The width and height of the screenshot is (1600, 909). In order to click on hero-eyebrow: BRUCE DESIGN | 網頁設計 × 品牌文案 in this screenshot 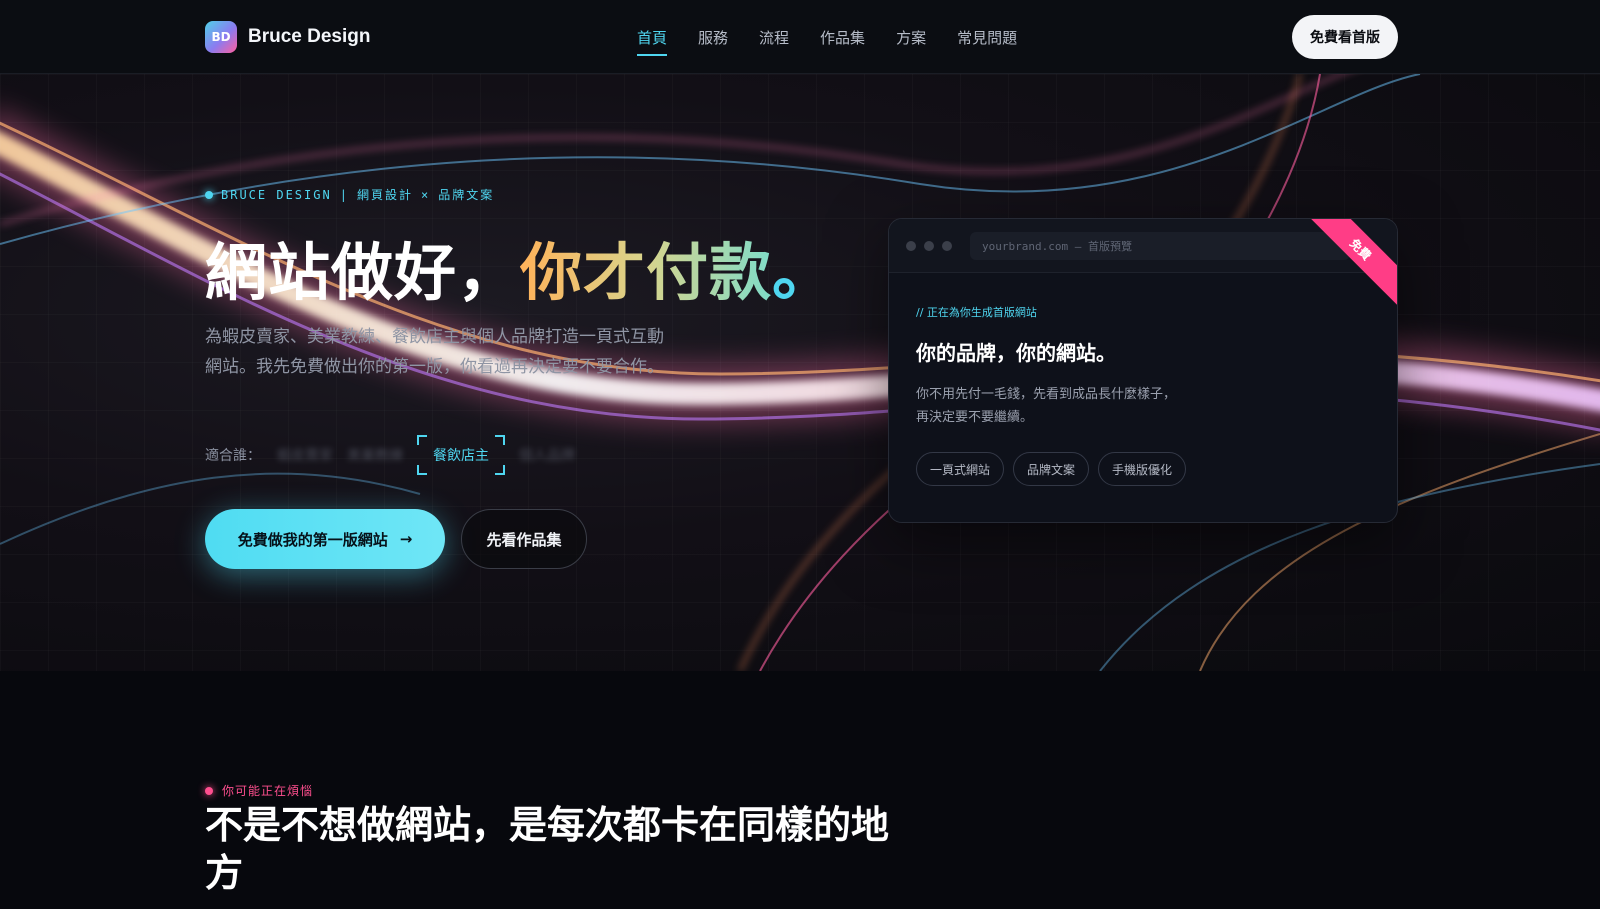, I will do `click(349, 194)`.